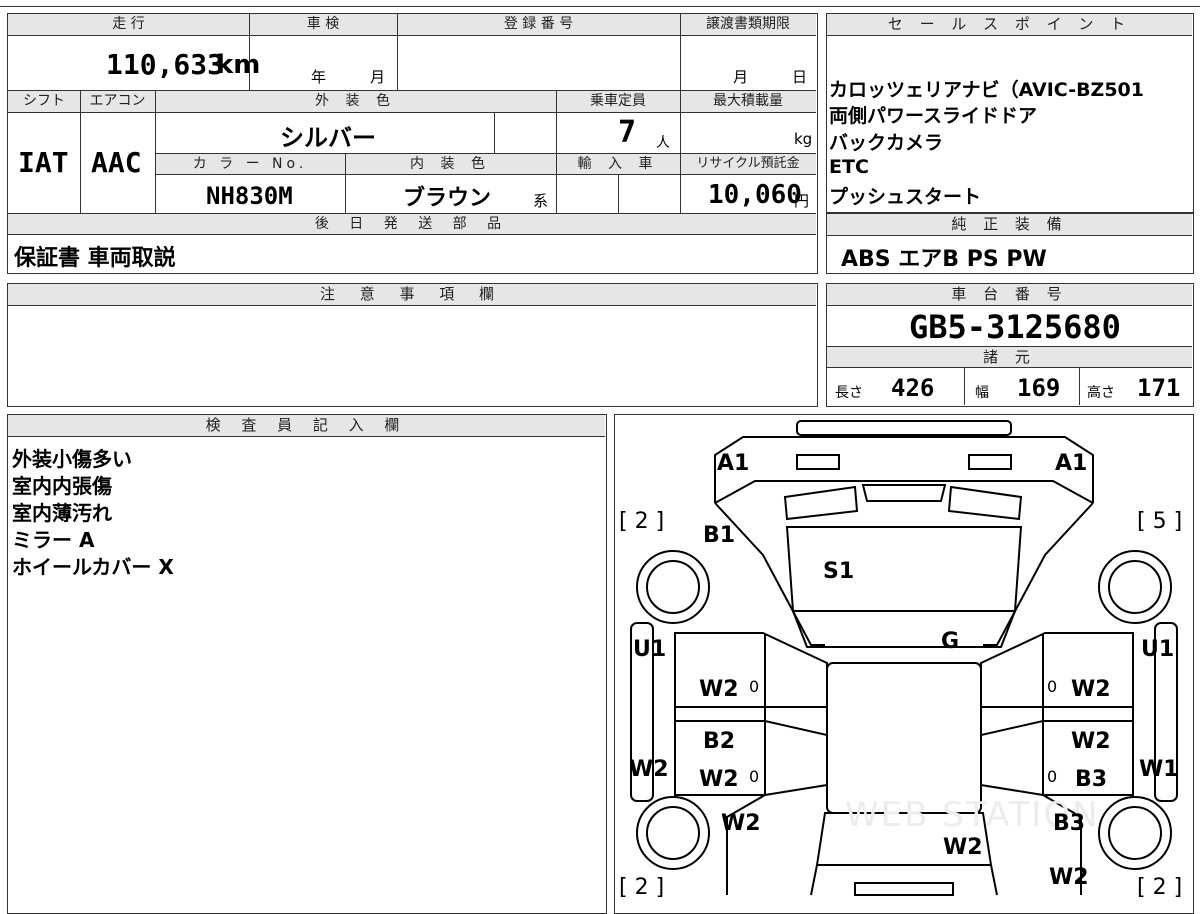 The image size is (1200, 914). What do you see at coordinates (1009, 225) in the screenshot?
I see `equipment-header: 純 正 装 備` at bounding box center [1009, 225].